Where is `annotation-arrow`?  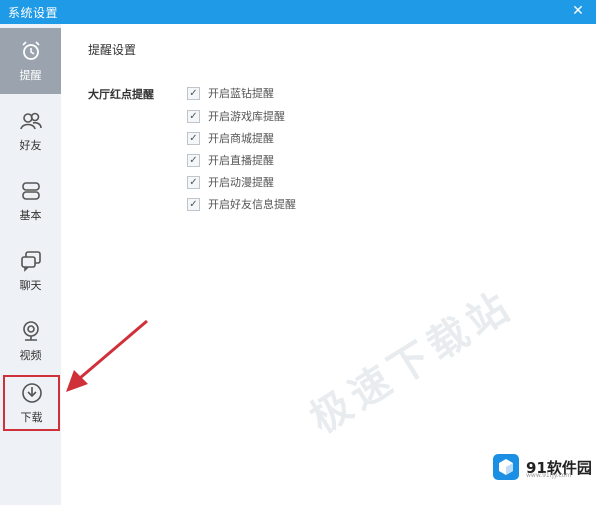
annotation-arrow is located at coordinates (107, 355).